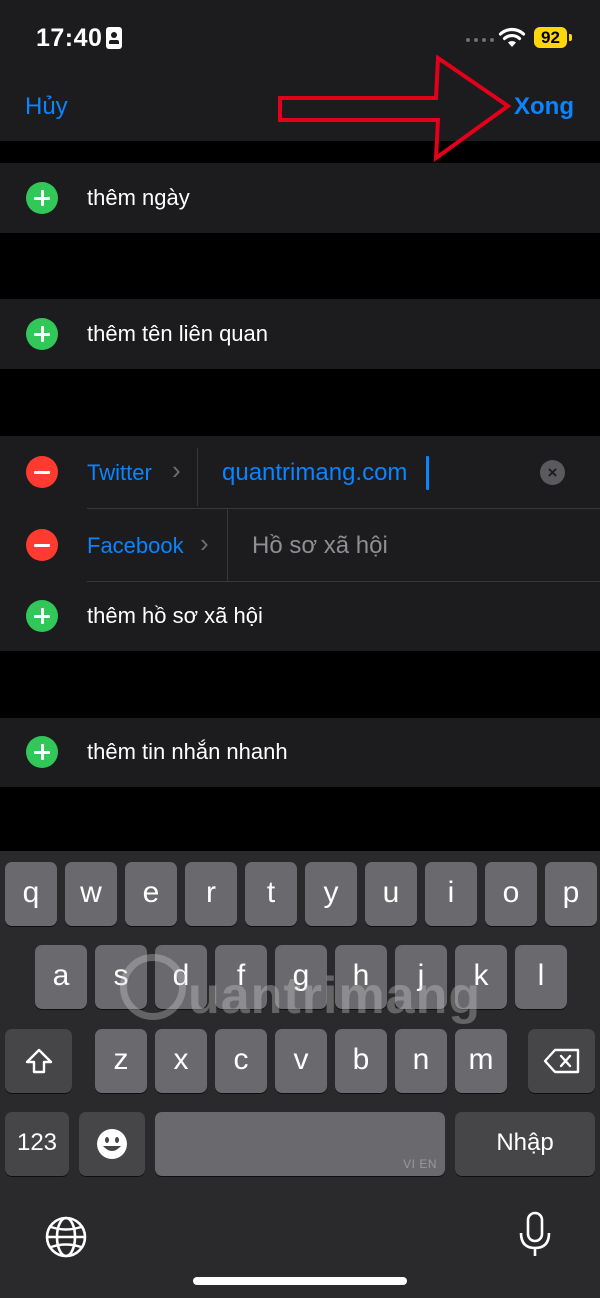 The height and width of the screenshot is (1298, 600). What do you see at coordinates (121, 1061) in the screenshot?
I see `key-z: z` at bounding box center [121, 1061].